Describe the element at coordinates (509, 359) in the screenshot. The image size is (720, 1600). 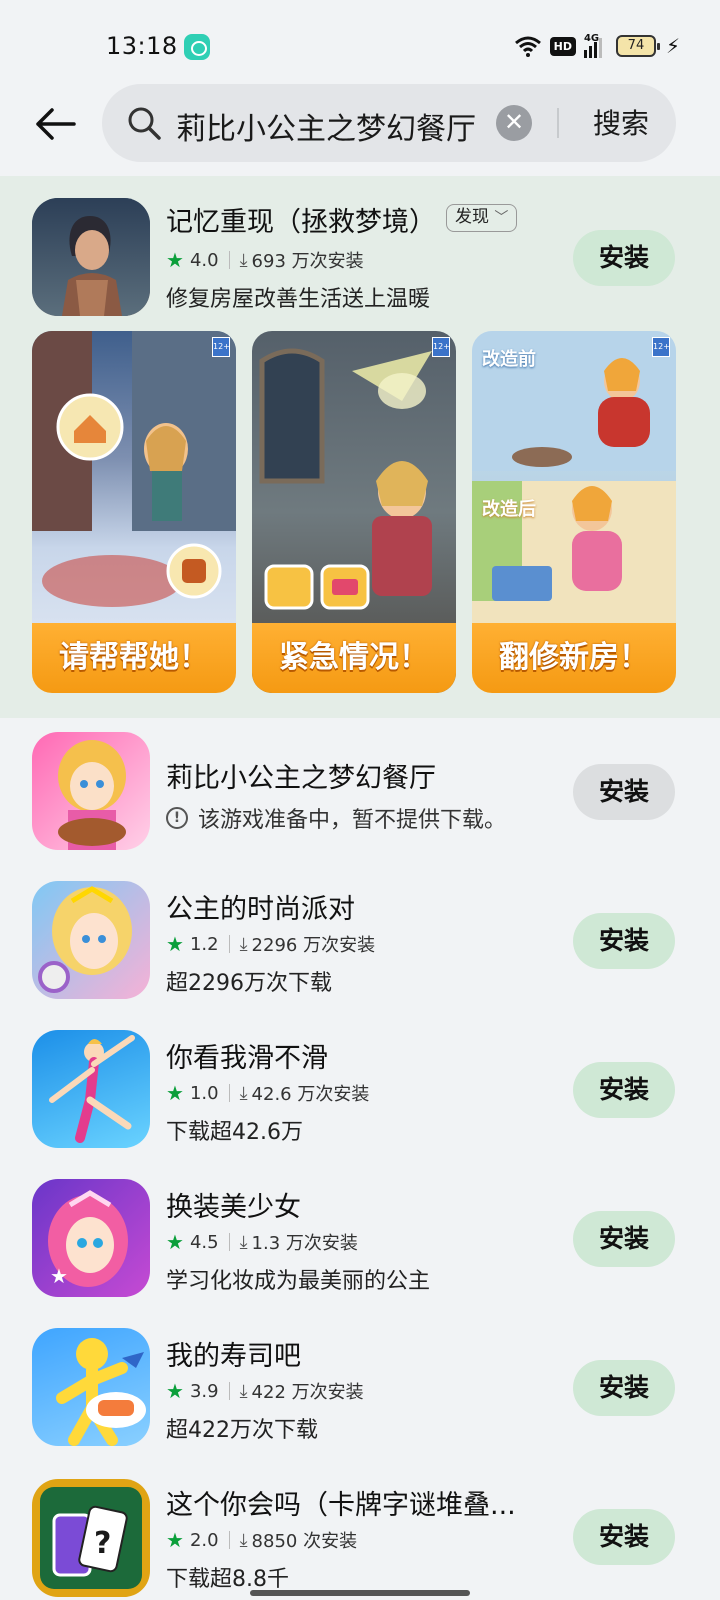
I see `before-label: 改造前` at that location.